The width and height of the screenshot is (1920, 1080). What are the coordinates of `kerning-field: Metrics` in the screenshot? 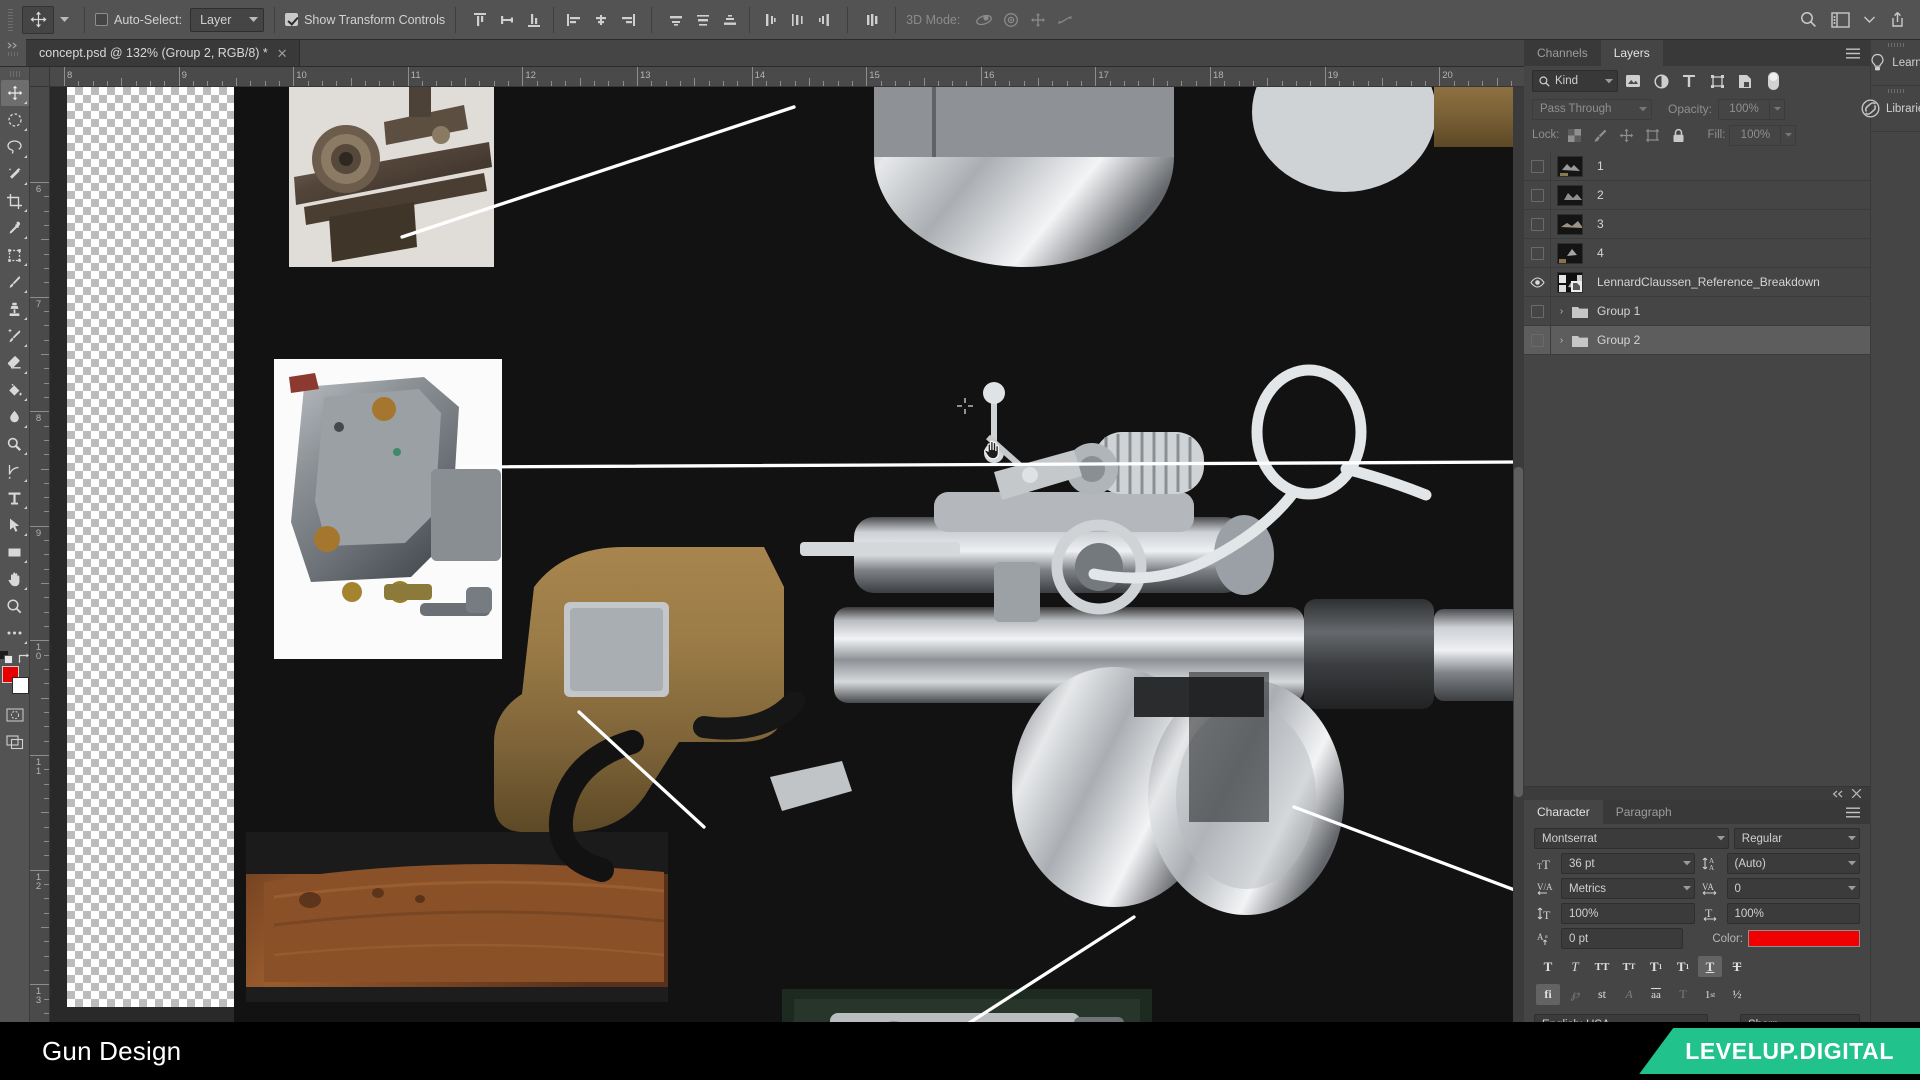 It's located at (1628, 888).